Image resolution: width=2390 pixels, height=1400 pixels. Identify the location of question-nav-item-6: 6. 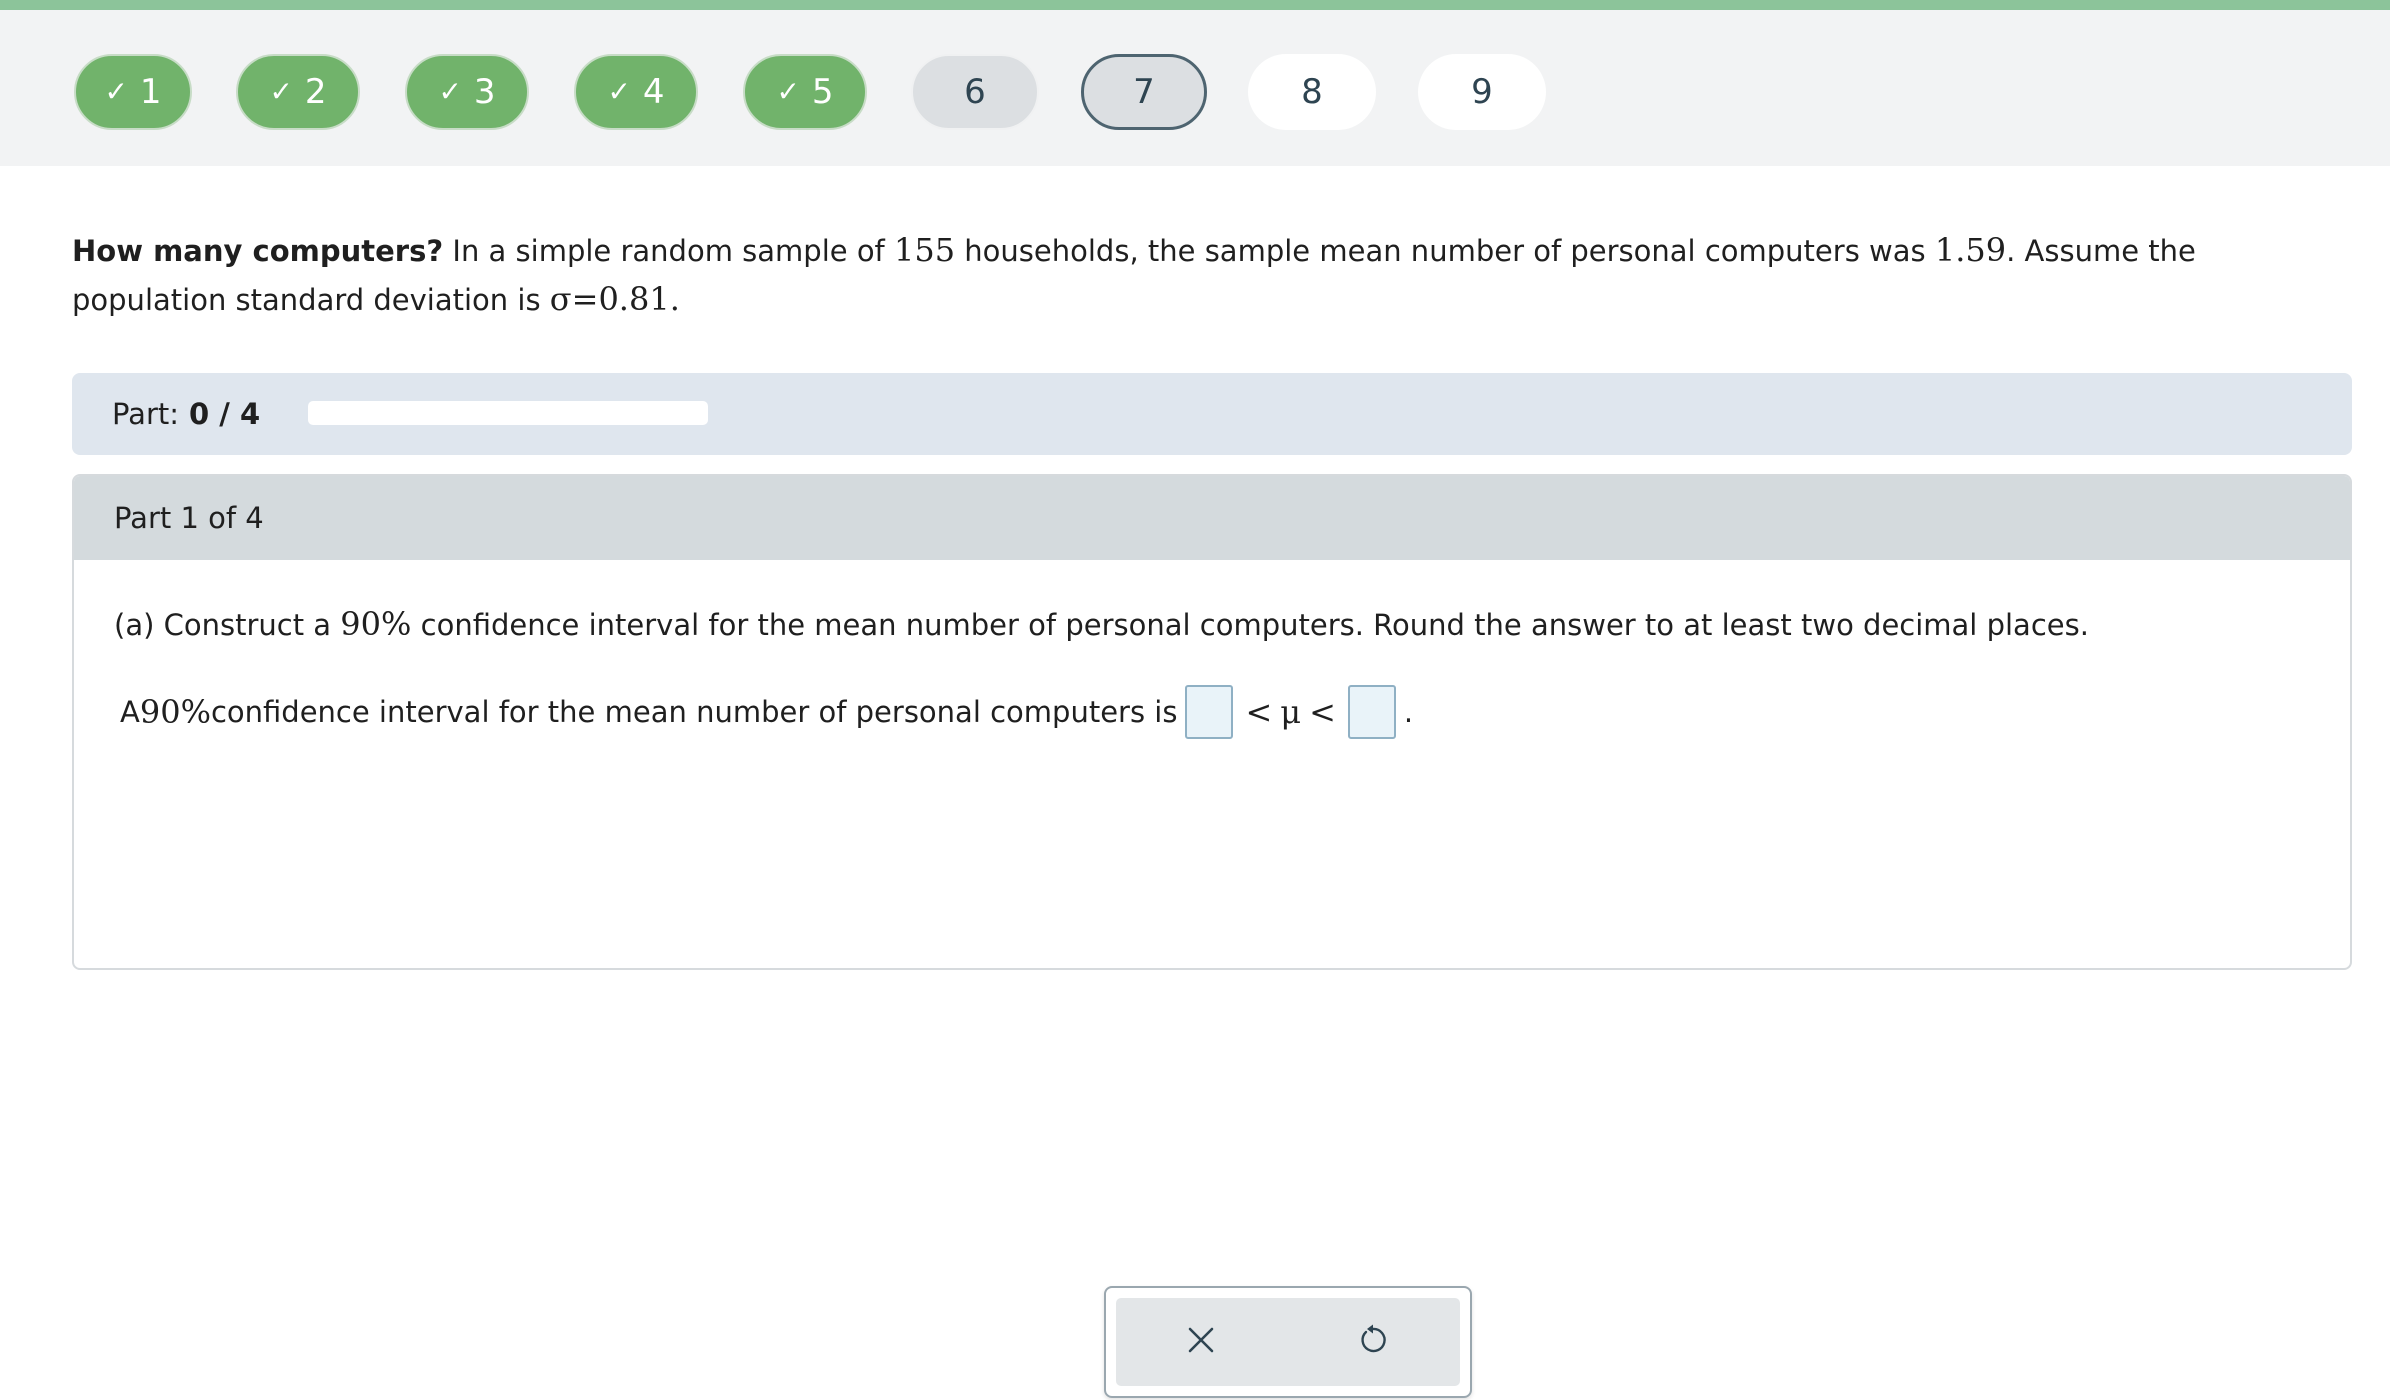
(975, 92).